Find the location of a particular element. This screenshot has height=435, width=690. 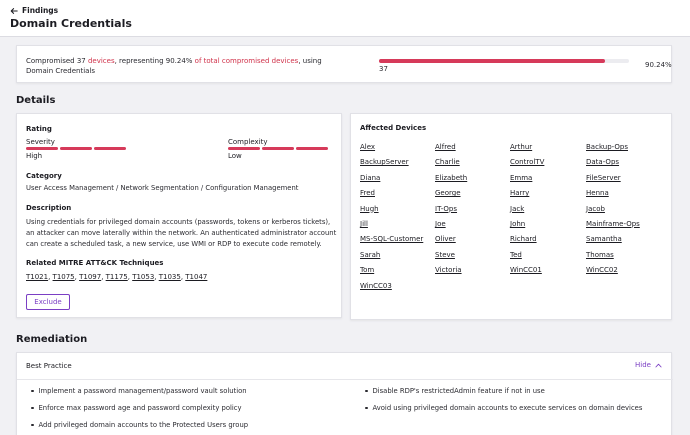

chevron-up-icon is located at coordinates (658, 365).